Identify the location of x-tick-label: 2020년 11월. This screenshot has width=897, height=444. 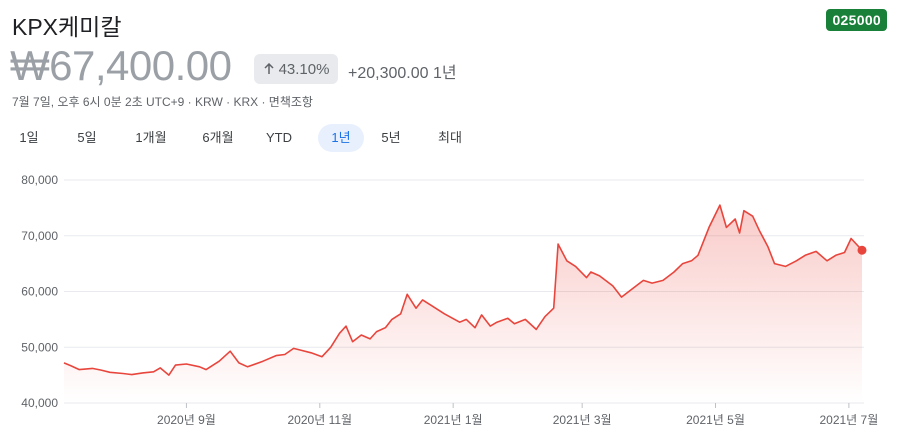
(320, 420).